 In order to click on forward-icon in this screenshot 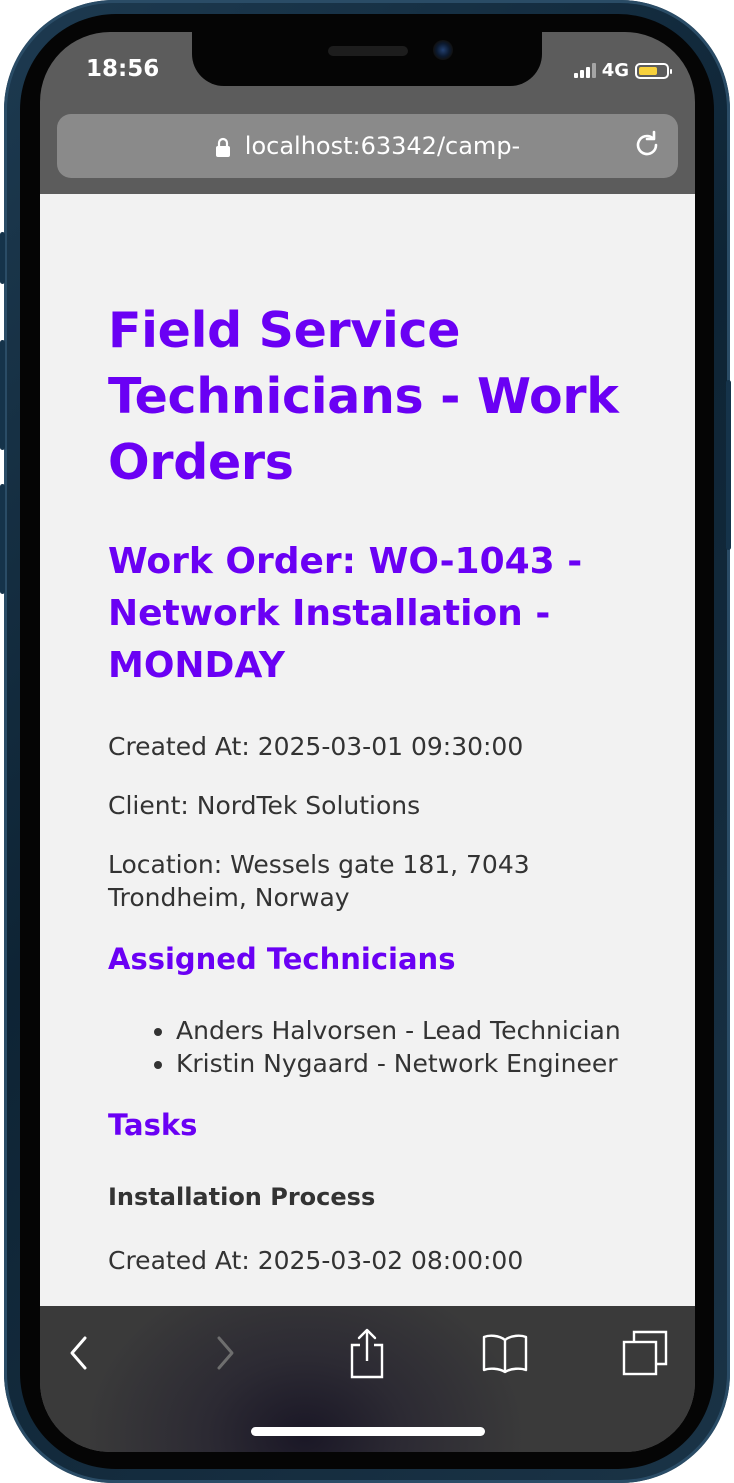, I will do `click(225, 1353)`.